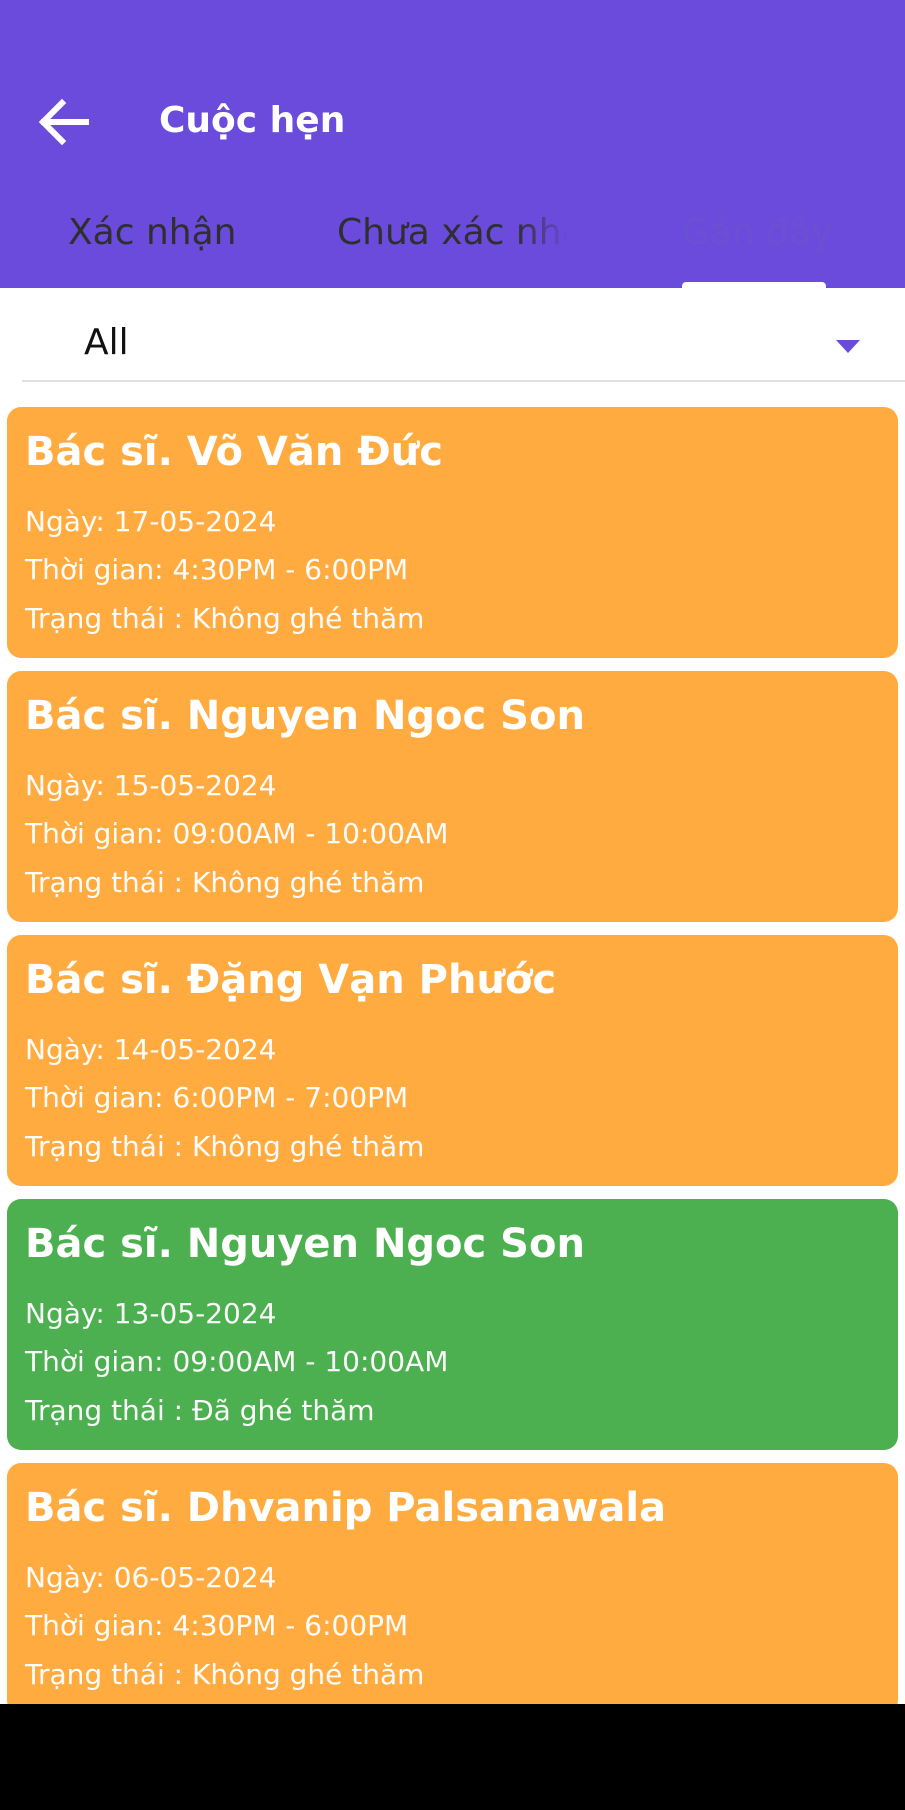  I want to click on doctor-name: Bác sĩ. Võ Văn Đức, so click(234, 452).